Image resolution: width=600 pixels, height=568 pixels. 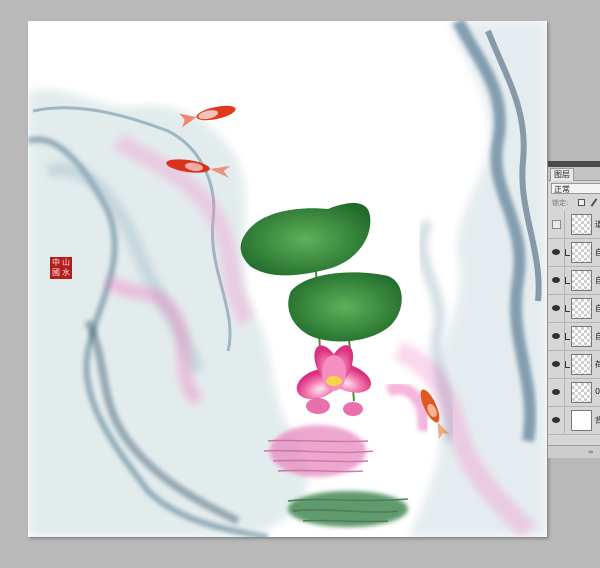 What do you see at coordinates (591, 452) in the screenshot?
I see `link-icon: ∞` at bounding box center [591, 452].